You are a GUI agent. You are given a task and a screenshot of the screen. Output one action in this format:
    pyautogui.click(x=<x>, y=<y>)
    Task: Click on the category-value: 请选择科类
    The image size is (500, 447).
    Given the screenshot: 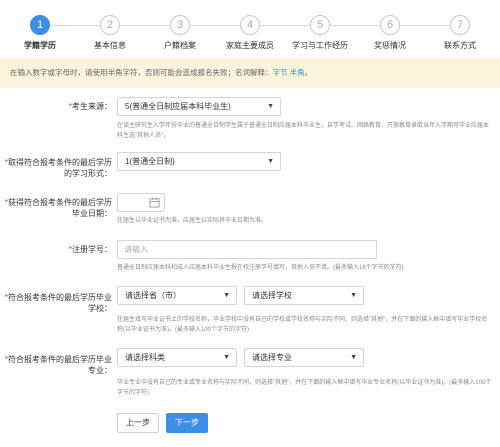 What is the action you would take?
    pyautogui.click(x=145, y=357)
    